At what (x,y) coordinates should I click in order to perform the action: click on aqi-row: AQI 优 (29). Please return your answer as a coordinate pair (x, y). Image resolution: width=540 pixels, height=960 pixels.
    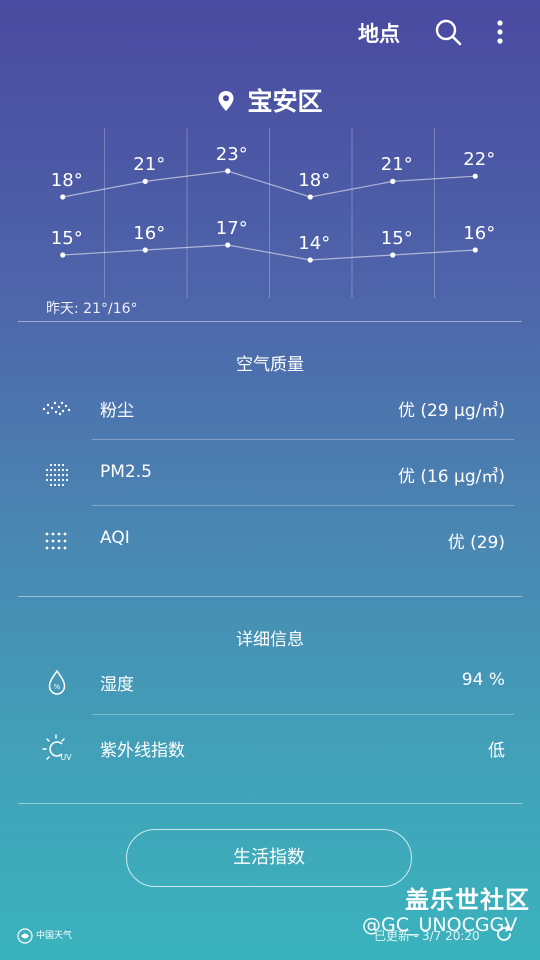
    Looking at the image, I should click on (270, 540).